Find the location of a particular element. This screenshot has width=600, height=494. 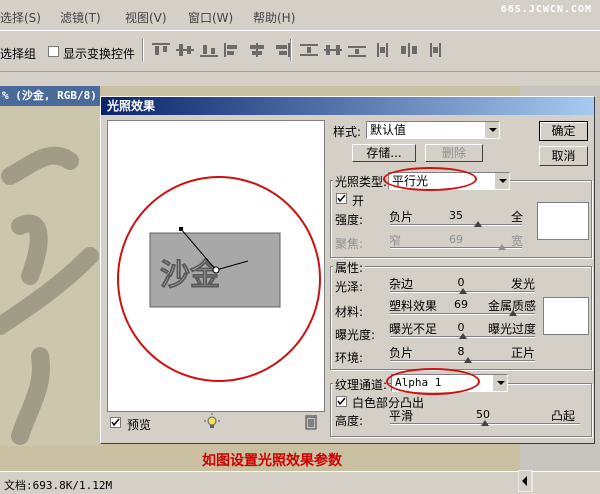

ambience-slider-track is located at coordinates (462, 361).